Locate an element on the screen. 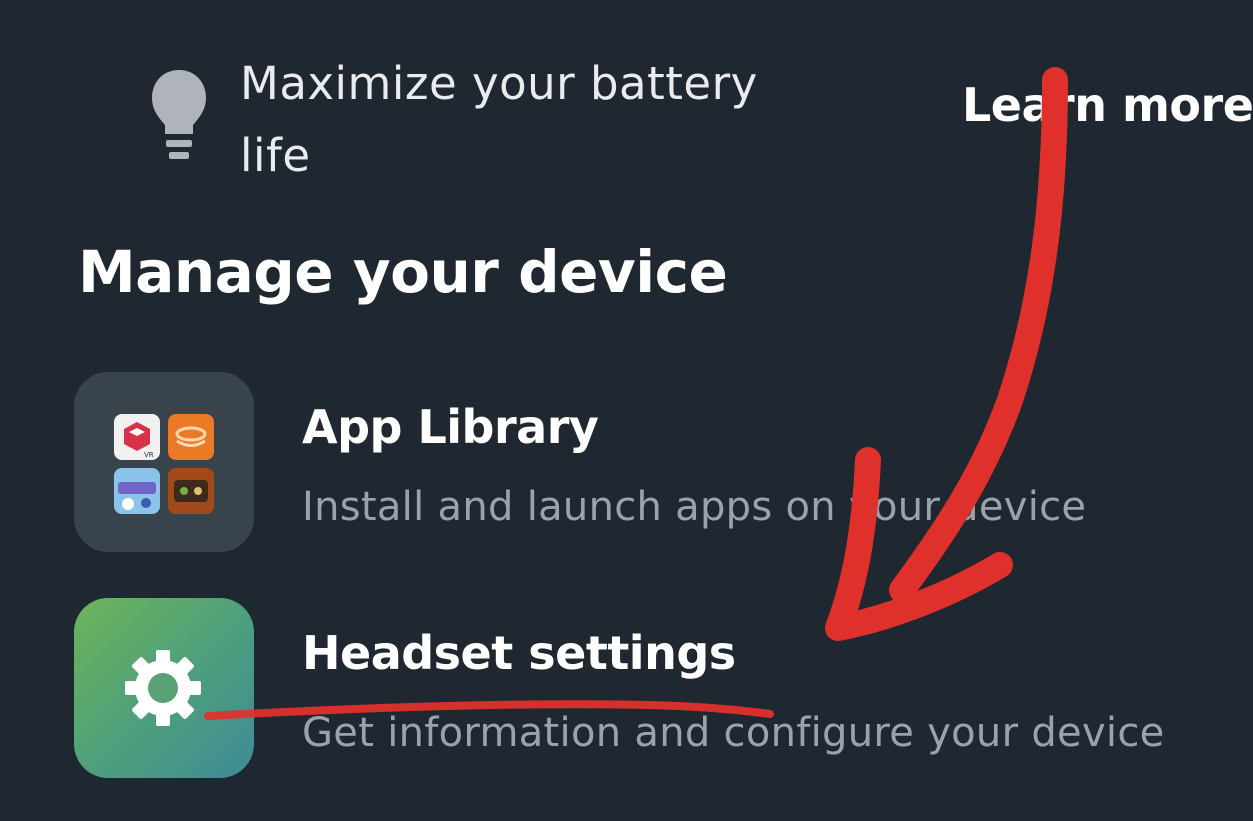 This screenshot has height=821, width=1253. vr-app-thumbnail: VR is located at coordinates (137, 437).